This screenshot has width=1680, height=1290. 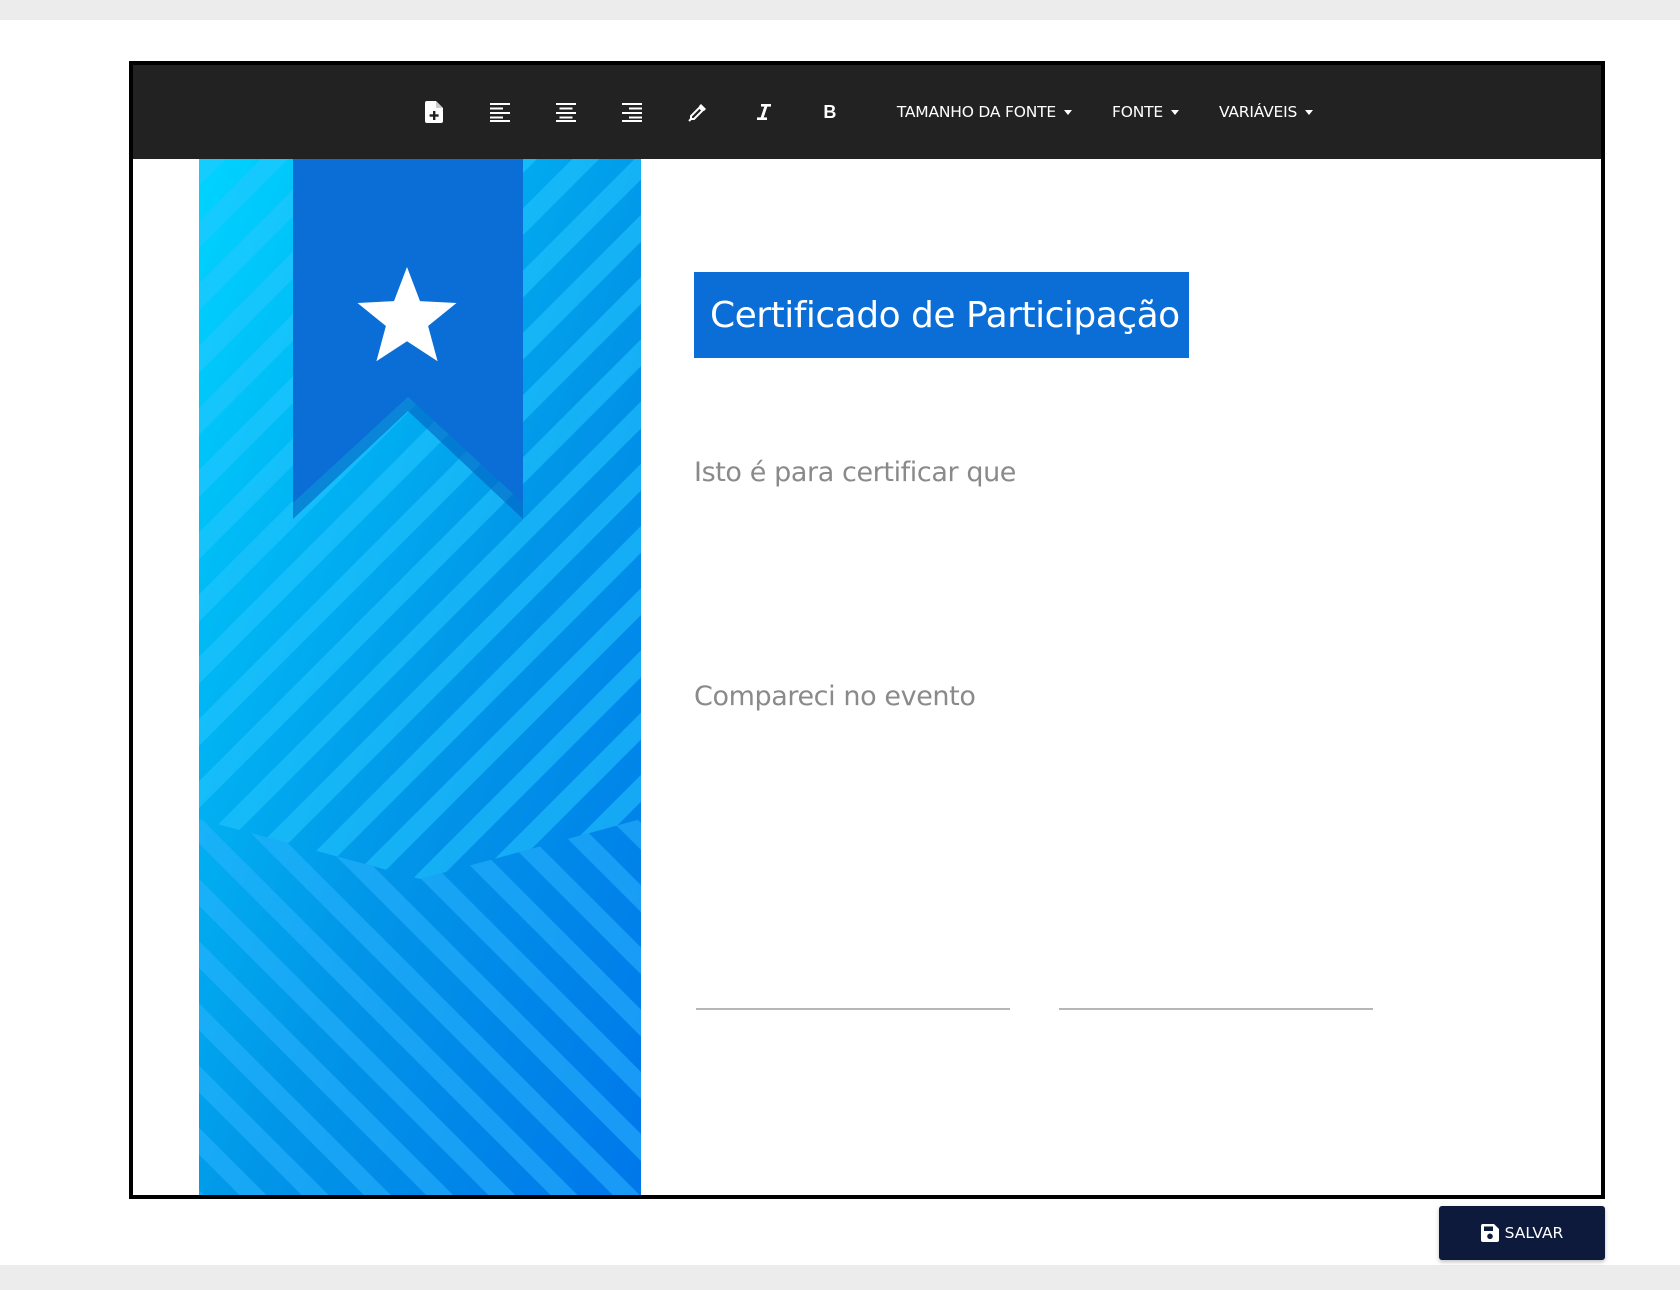 I want to click on align-left-button, so click(x=500, y=112).